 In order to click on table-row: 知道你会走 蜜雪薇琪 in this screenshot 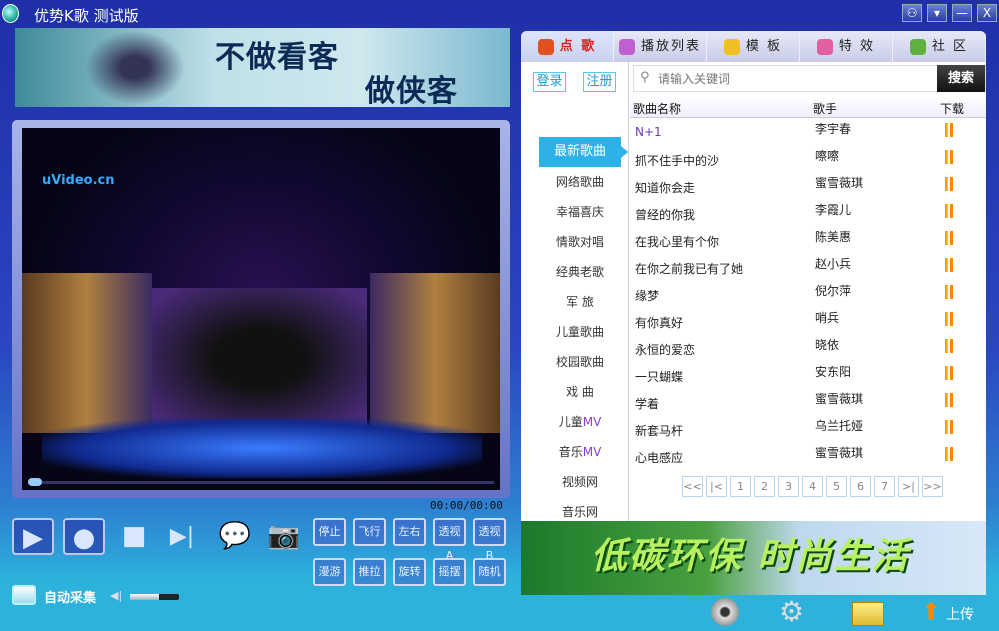, I will do `click(808, 186)`.